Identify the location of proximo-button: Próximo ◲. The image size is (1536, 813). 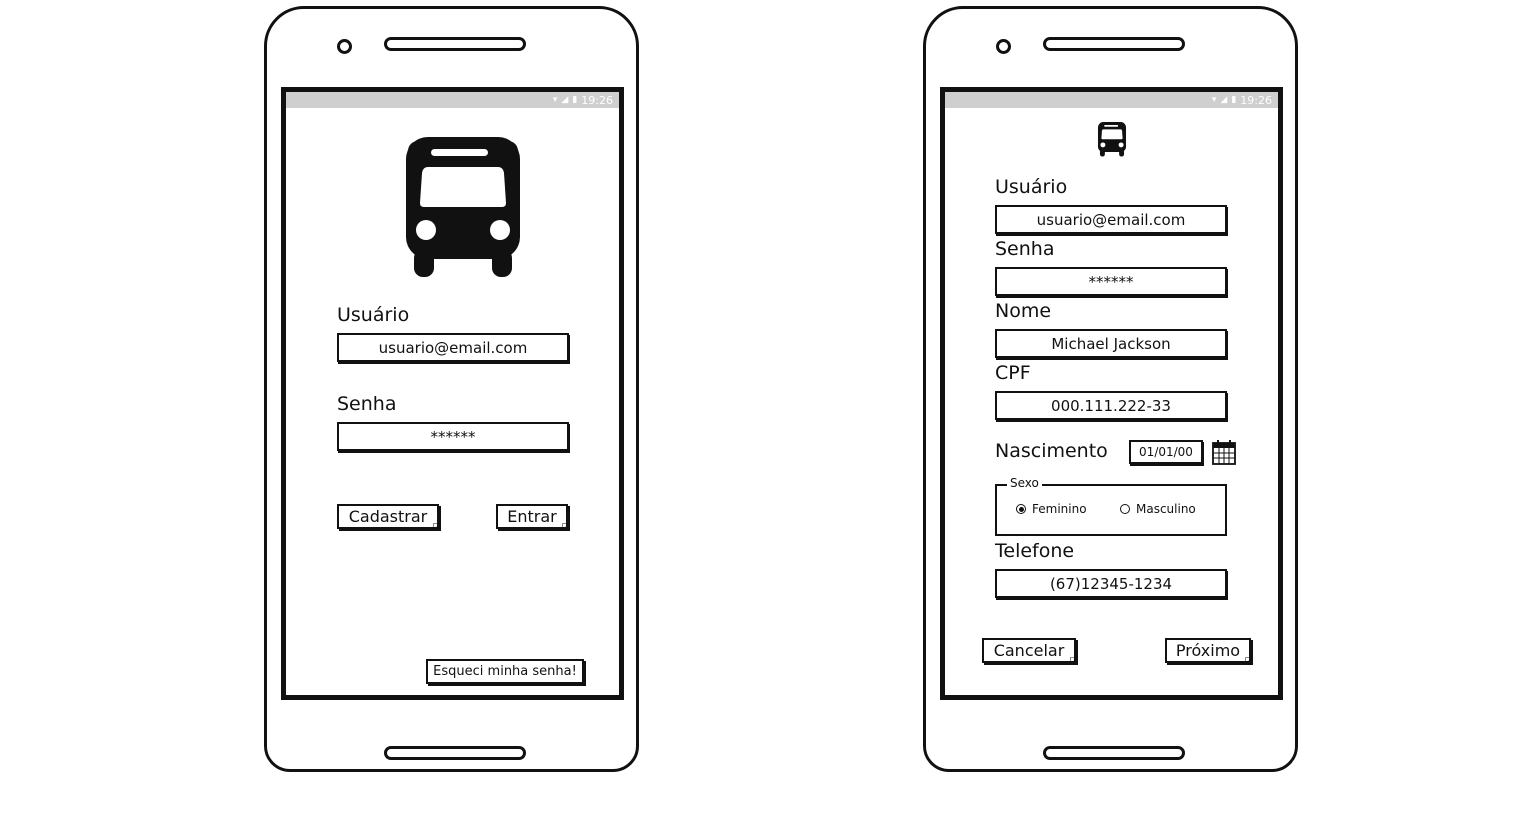
(1209, 652).